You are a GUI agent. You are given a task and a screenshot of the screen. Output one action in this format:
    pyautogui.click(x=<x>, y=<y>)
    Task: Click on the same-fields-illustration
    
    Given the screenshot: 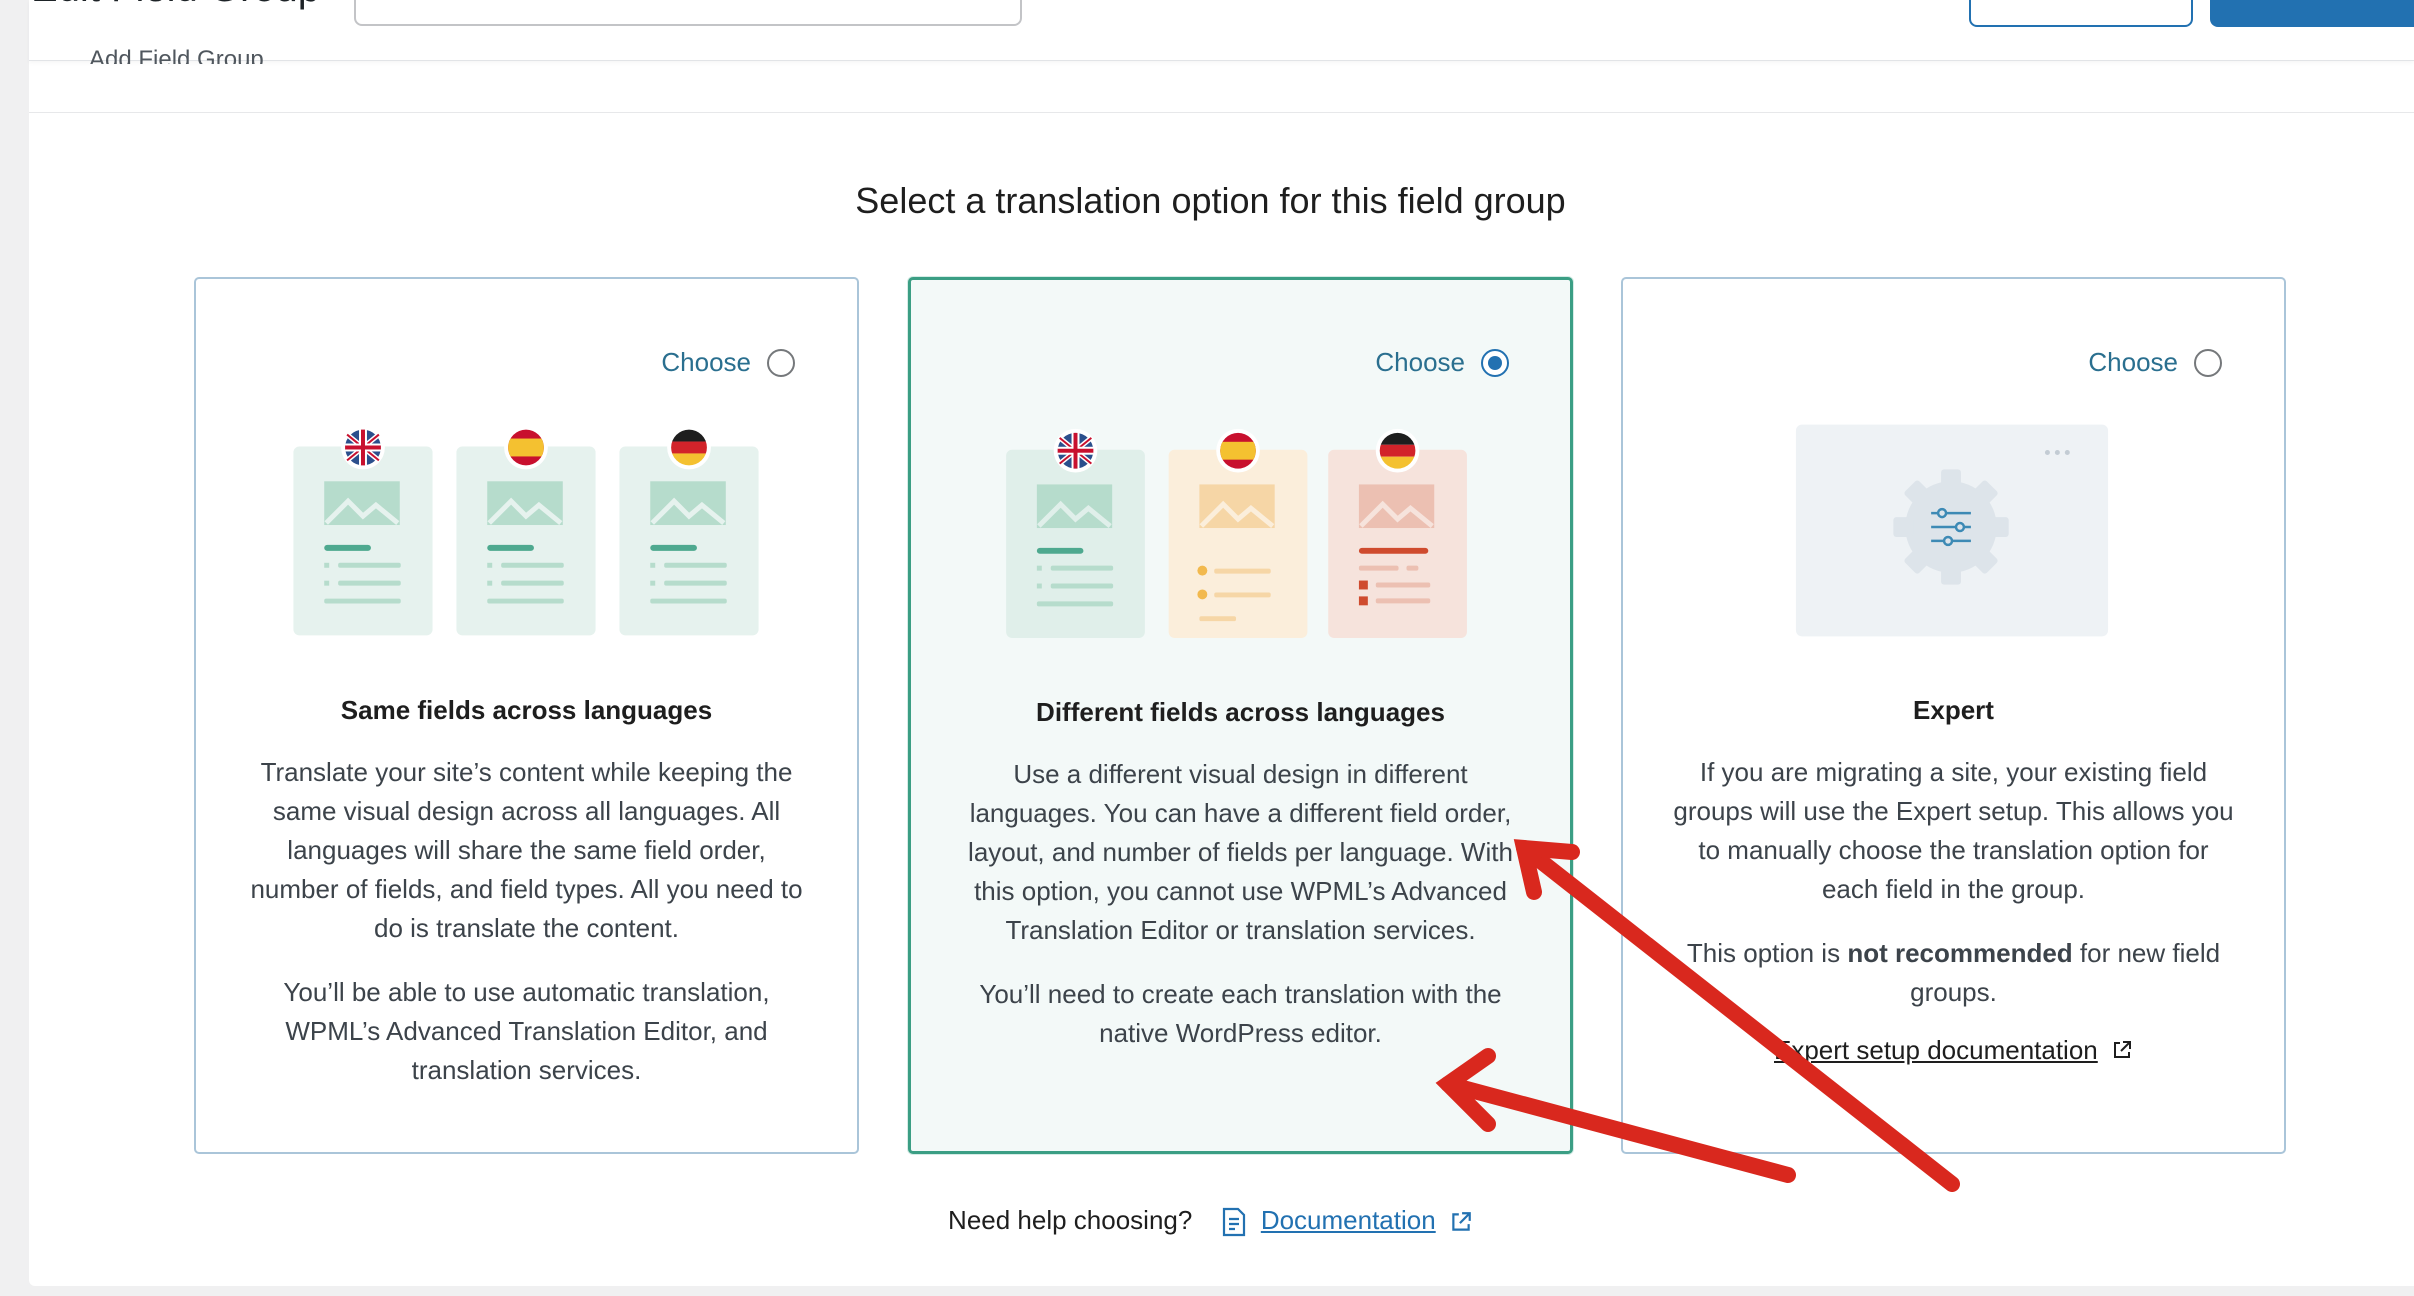 What is the action you would take?
    pyautogui.click(x=526, y=530)
    